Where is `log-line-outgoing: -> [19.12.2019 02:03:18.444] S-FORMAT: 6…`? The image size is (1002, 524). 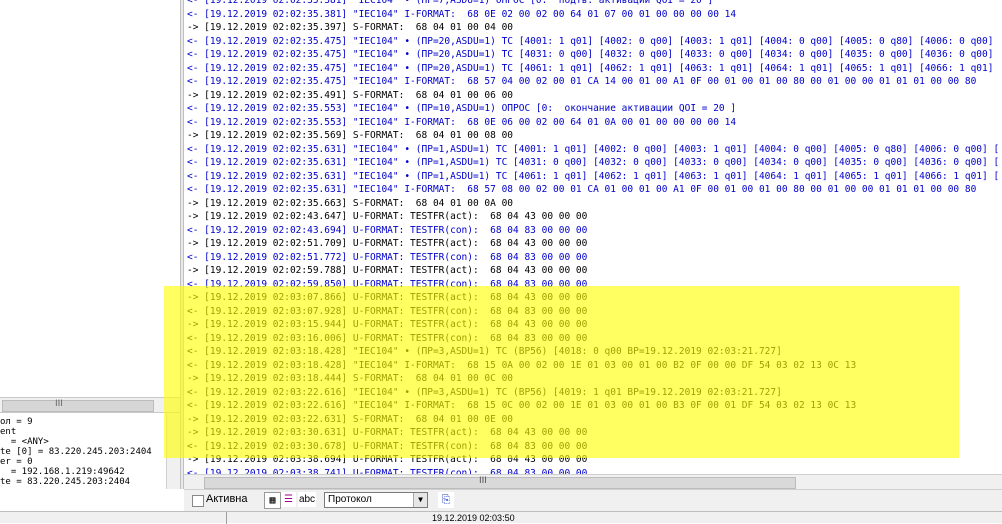
log-line-outgoing: -> [19.12.2019 02:03:18.444] S-FORMAT: 6… is located at coordinates (593, 379).